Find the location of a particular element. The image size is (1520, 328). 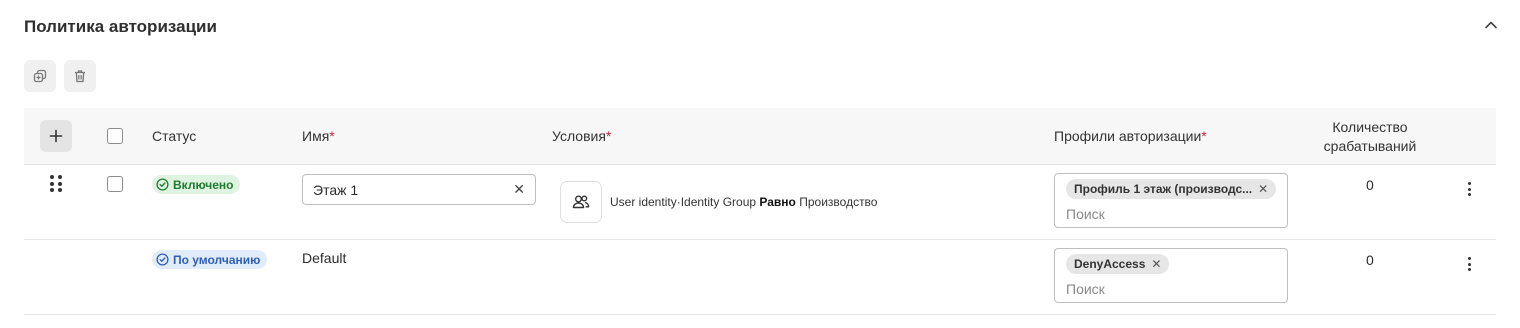

header-profiles: Профили авторизации* is located at coordinates (1130, 136).